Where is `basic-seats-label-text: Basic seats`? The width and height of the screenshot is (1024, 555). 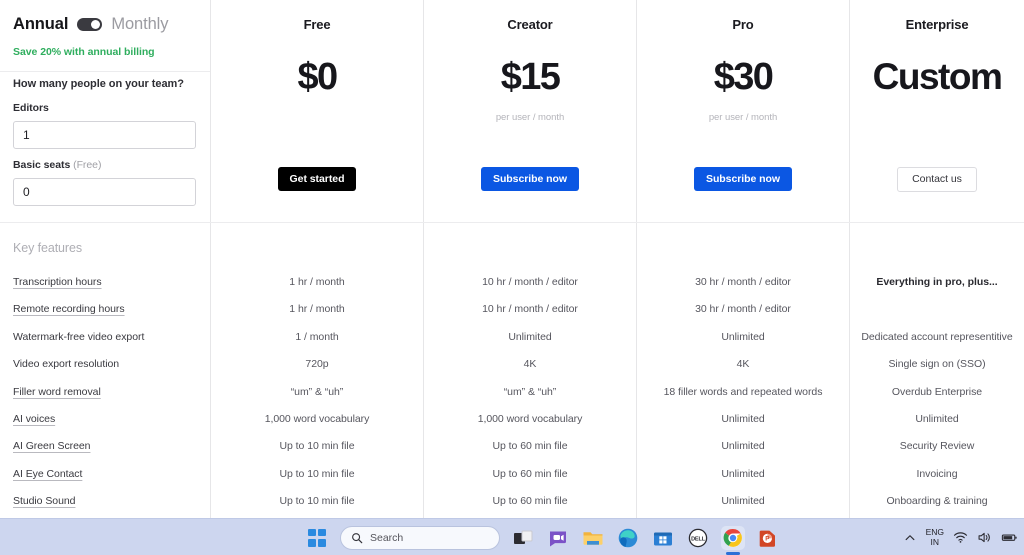
basic-seats-label-text: Basic seats is located at coordinates (42, 165).